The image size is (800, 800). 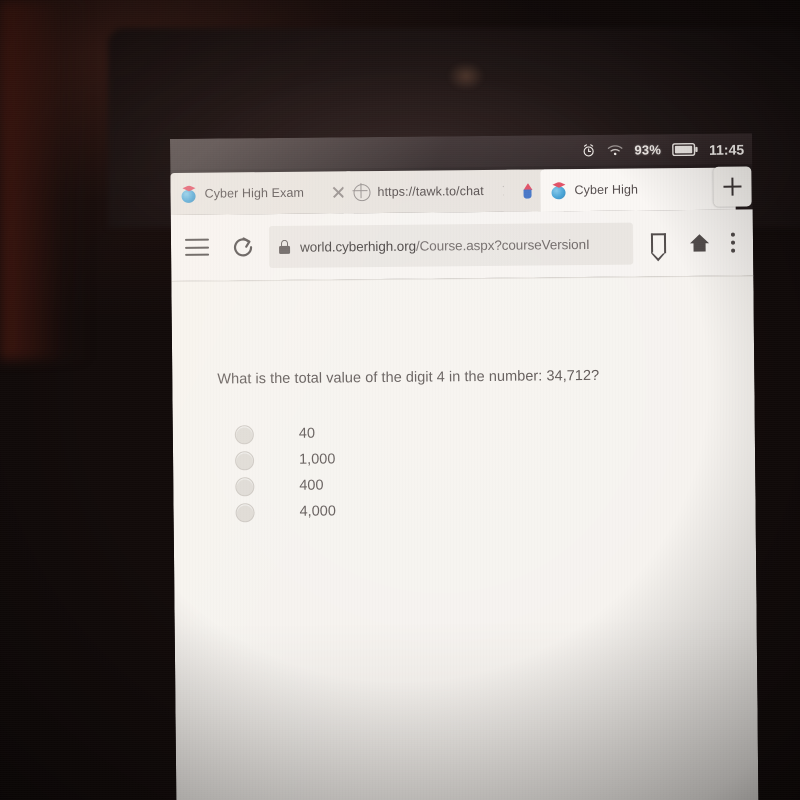 I want to click on clock-label: 11:45, so click(x=727, y=149).